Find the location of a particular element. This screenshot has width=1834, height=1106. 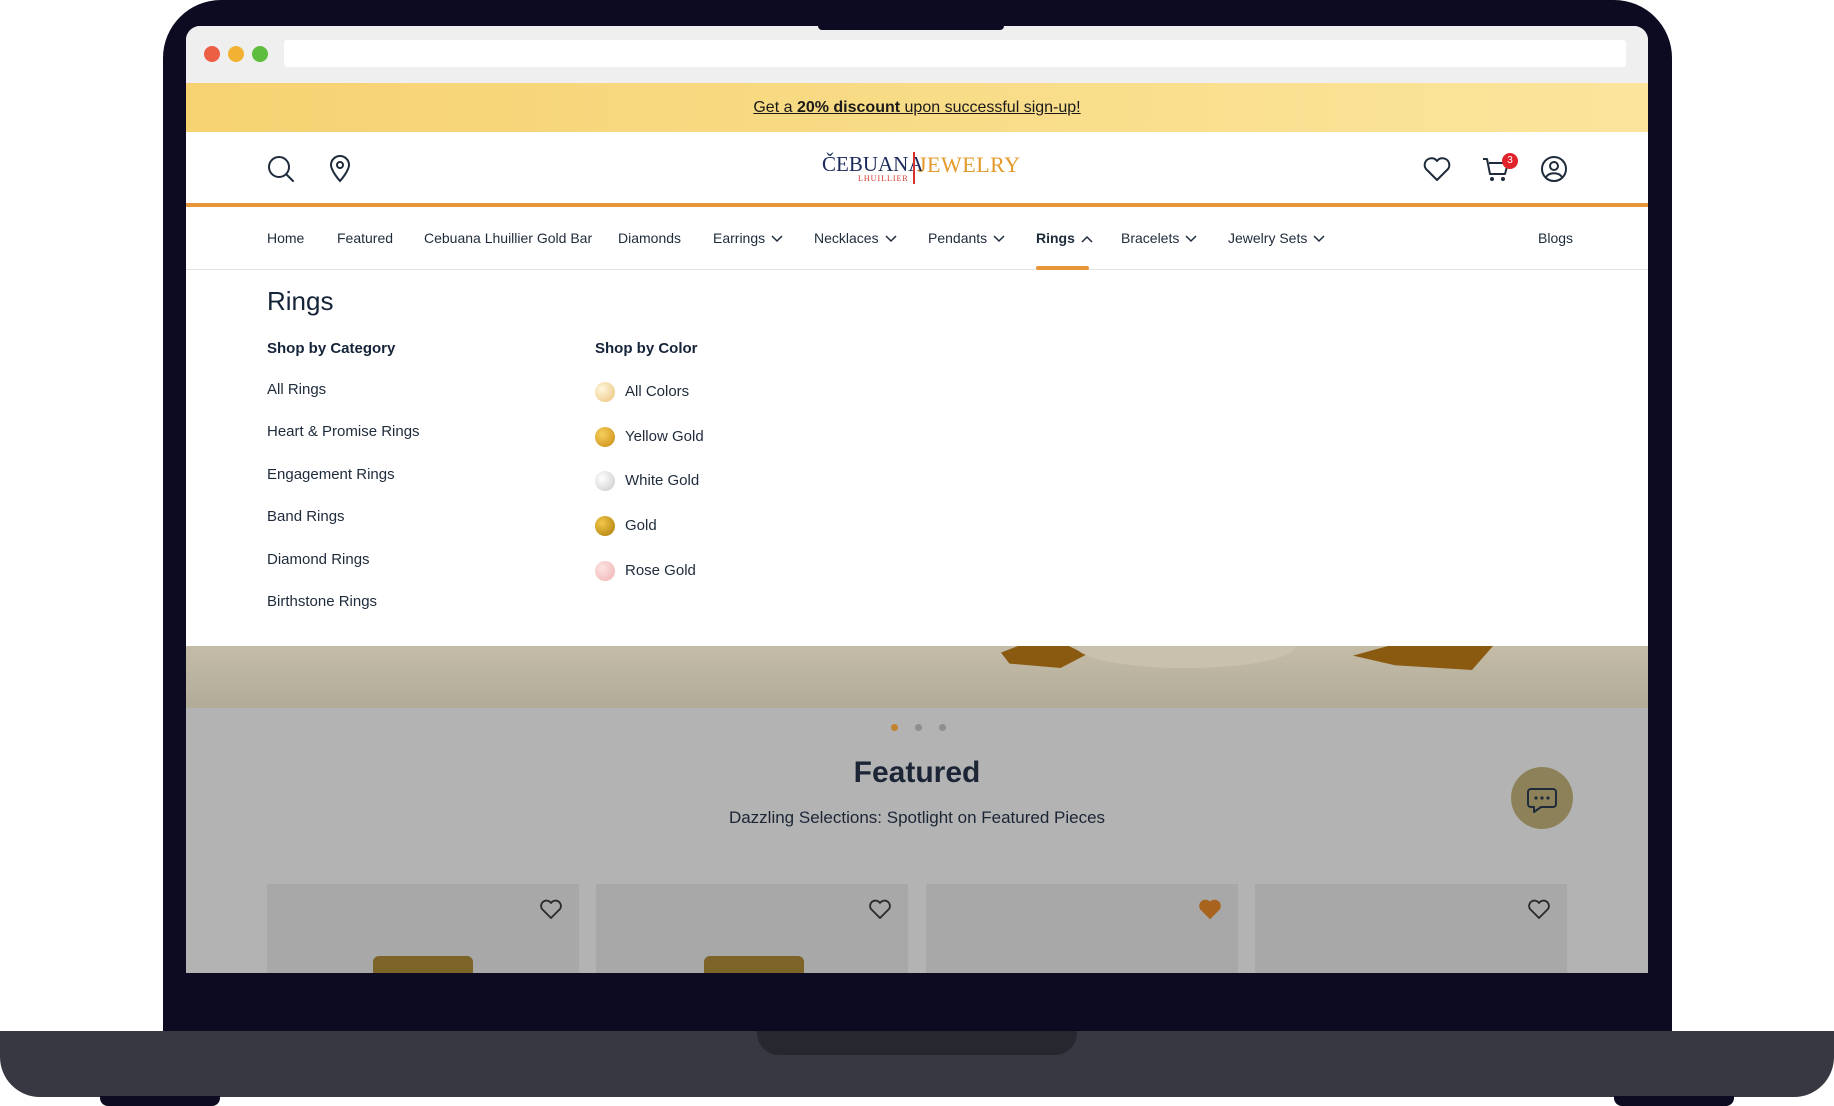

laptop-base is located at coordinates (917, 1064).